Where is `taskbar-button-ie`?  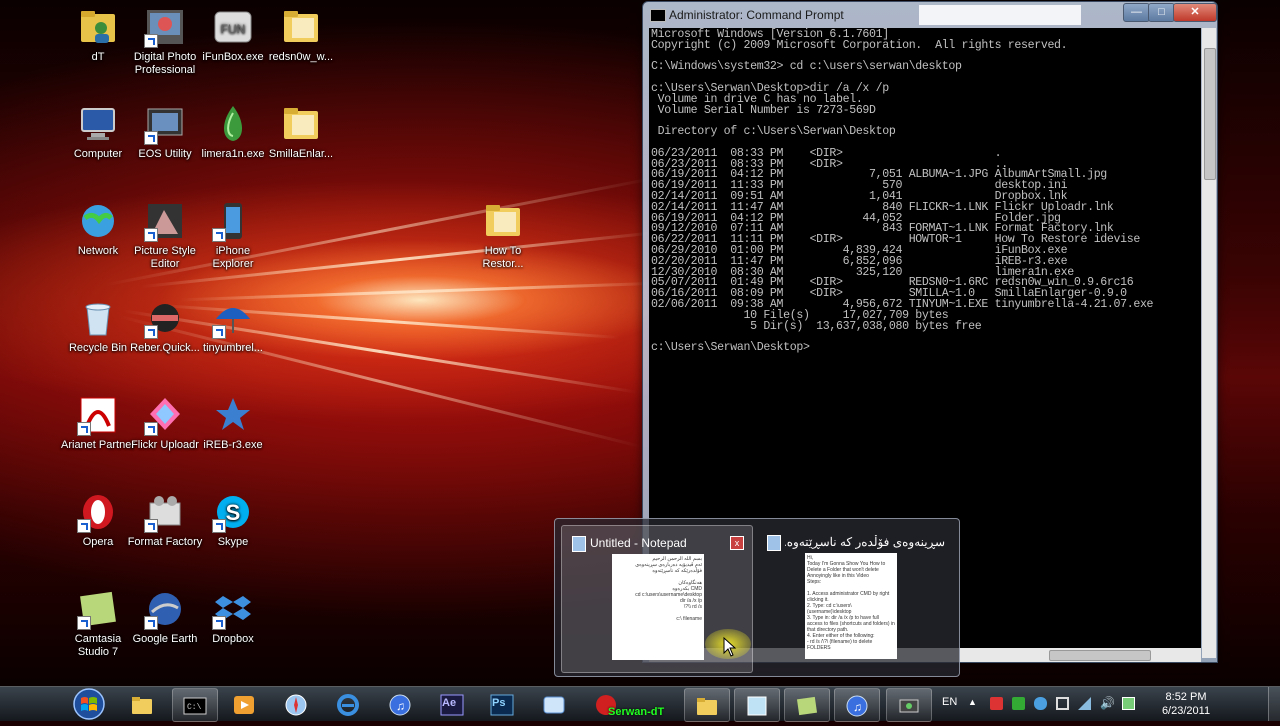
taskbar-button-ie is located at coordinates (348, 704).